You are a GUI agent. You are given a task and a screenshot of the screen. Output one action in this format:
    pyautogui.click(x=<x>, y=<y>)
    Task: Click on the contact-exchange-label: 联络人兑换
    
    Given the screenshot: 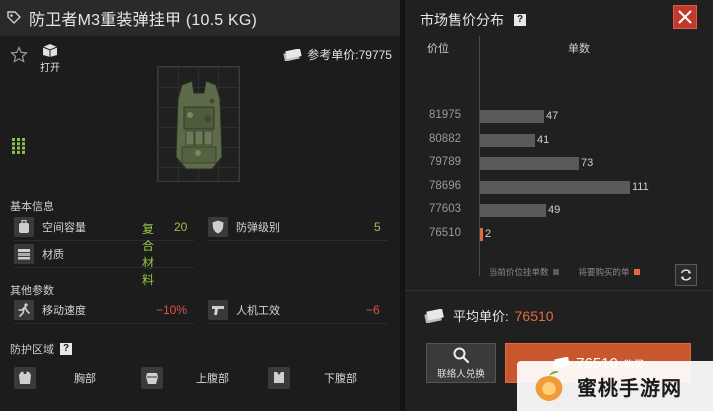 What is the action you would take?
    pyautogui.click(x=461, y=374)
    